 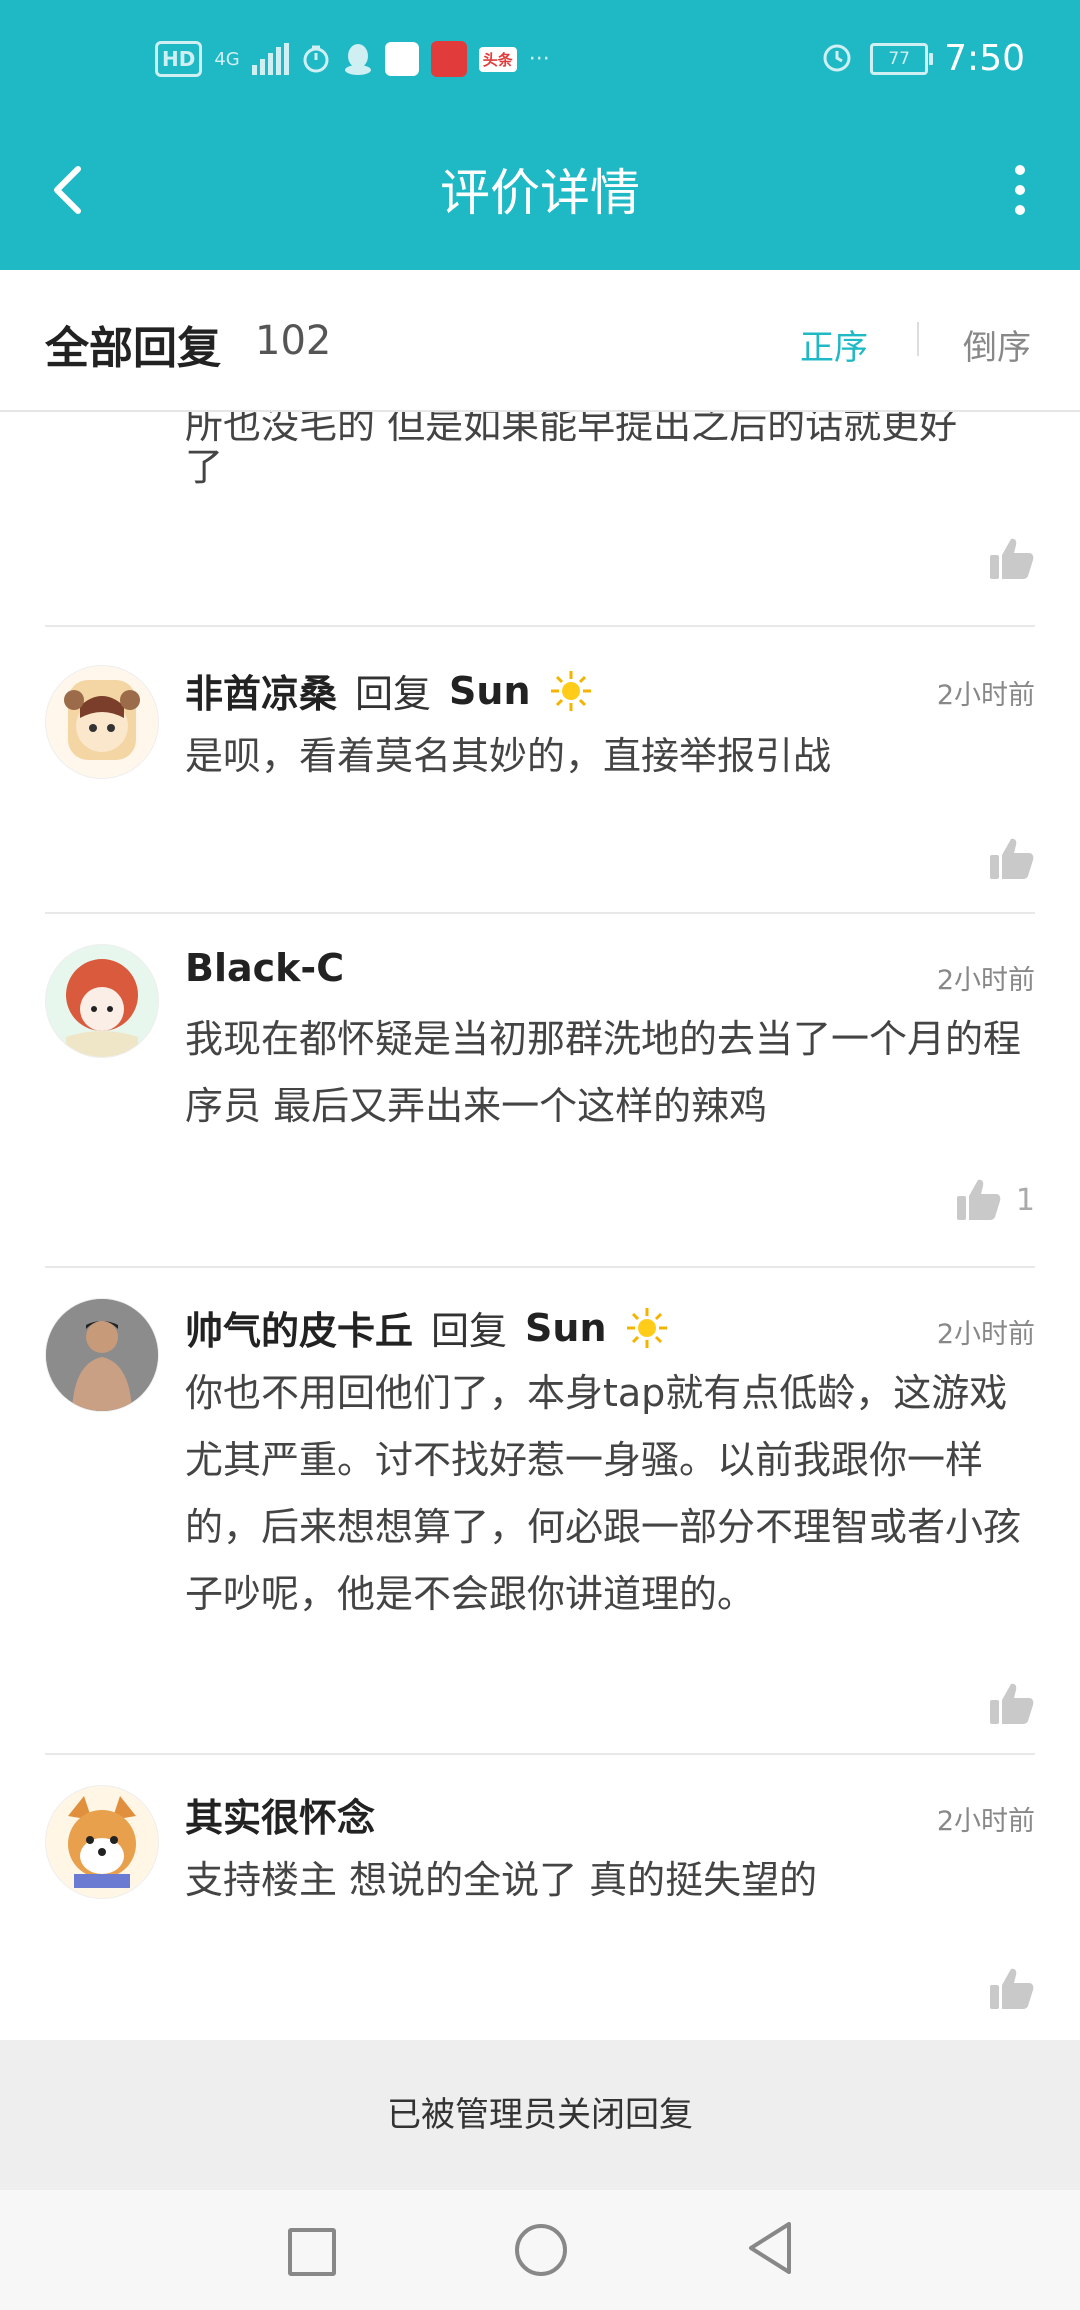 What do you see at coordinates (299, 1327) in the screenshot?
I see `author-name: 帅气的皮卡丘` at bounding box center [299, 1327].